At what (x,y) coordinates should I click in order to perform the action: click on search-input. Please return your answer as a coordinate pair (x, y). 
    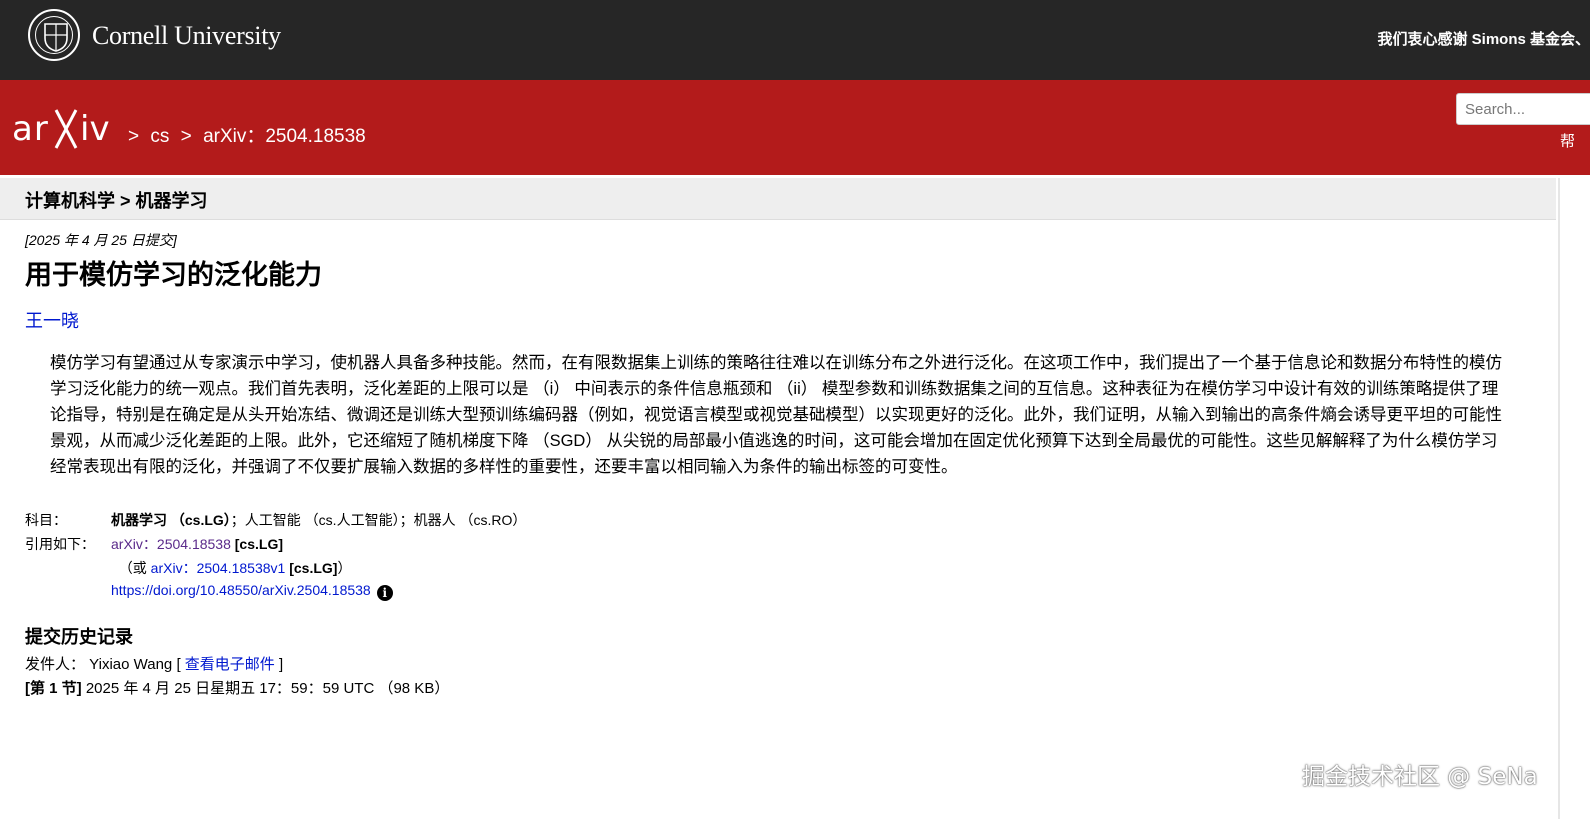
    Looking at the image, I should click on (1523, 109).